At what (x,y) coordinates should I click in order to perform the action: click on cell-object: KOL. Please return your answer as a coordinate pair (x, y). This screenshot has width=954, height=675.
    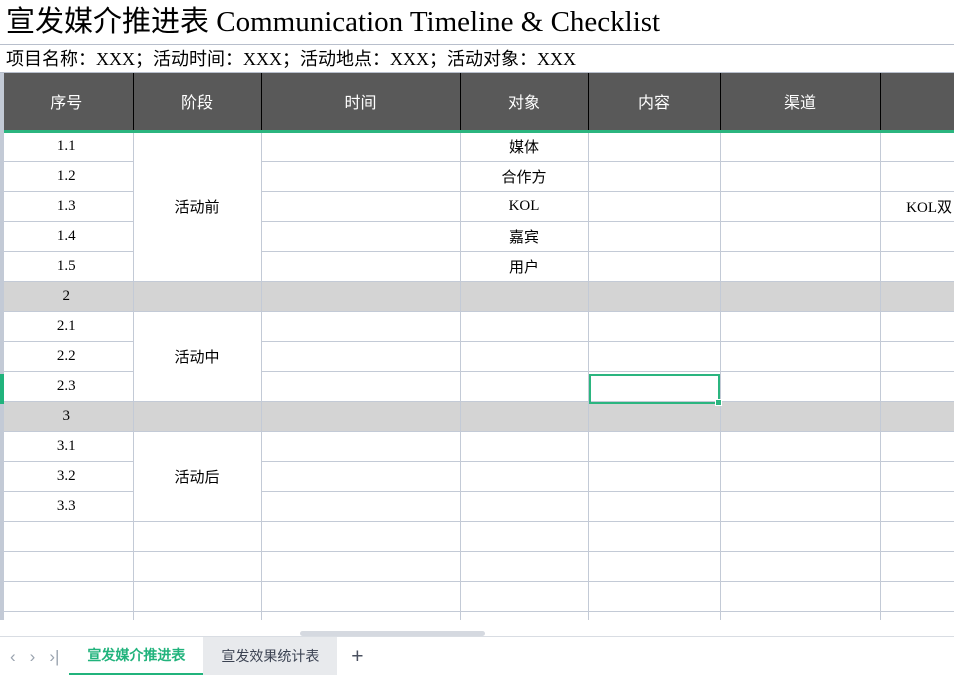
    Looking at the image, I should click on (524, 206).